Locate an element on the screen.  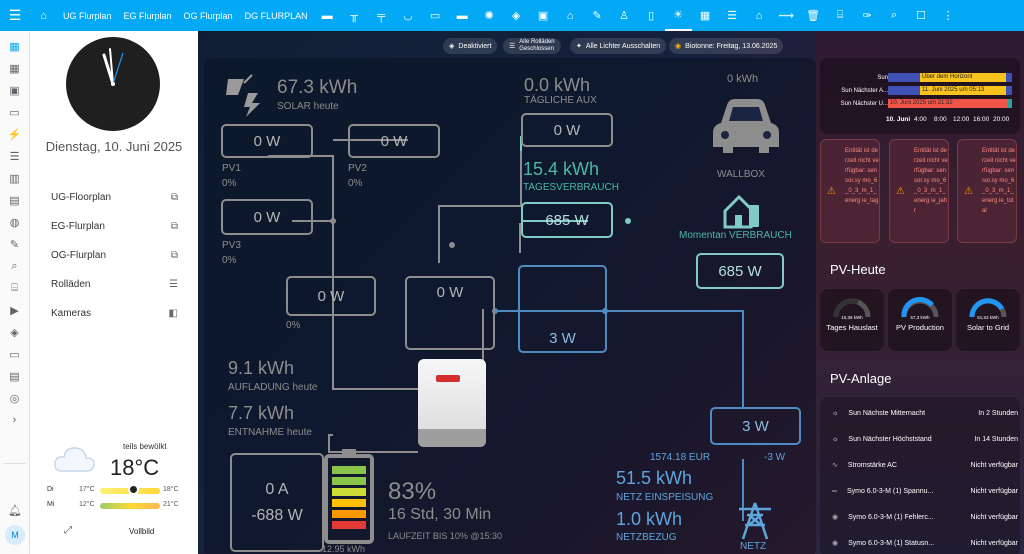
notifications-icon: 🔔︎ is located at coordinates (15, 510).